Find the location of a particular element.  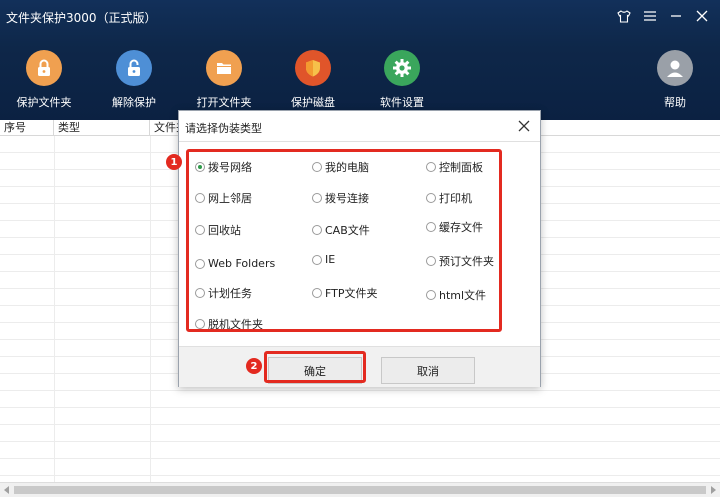

protect-folder-label: 保护文件夹 is located at coordinates (44, 102).